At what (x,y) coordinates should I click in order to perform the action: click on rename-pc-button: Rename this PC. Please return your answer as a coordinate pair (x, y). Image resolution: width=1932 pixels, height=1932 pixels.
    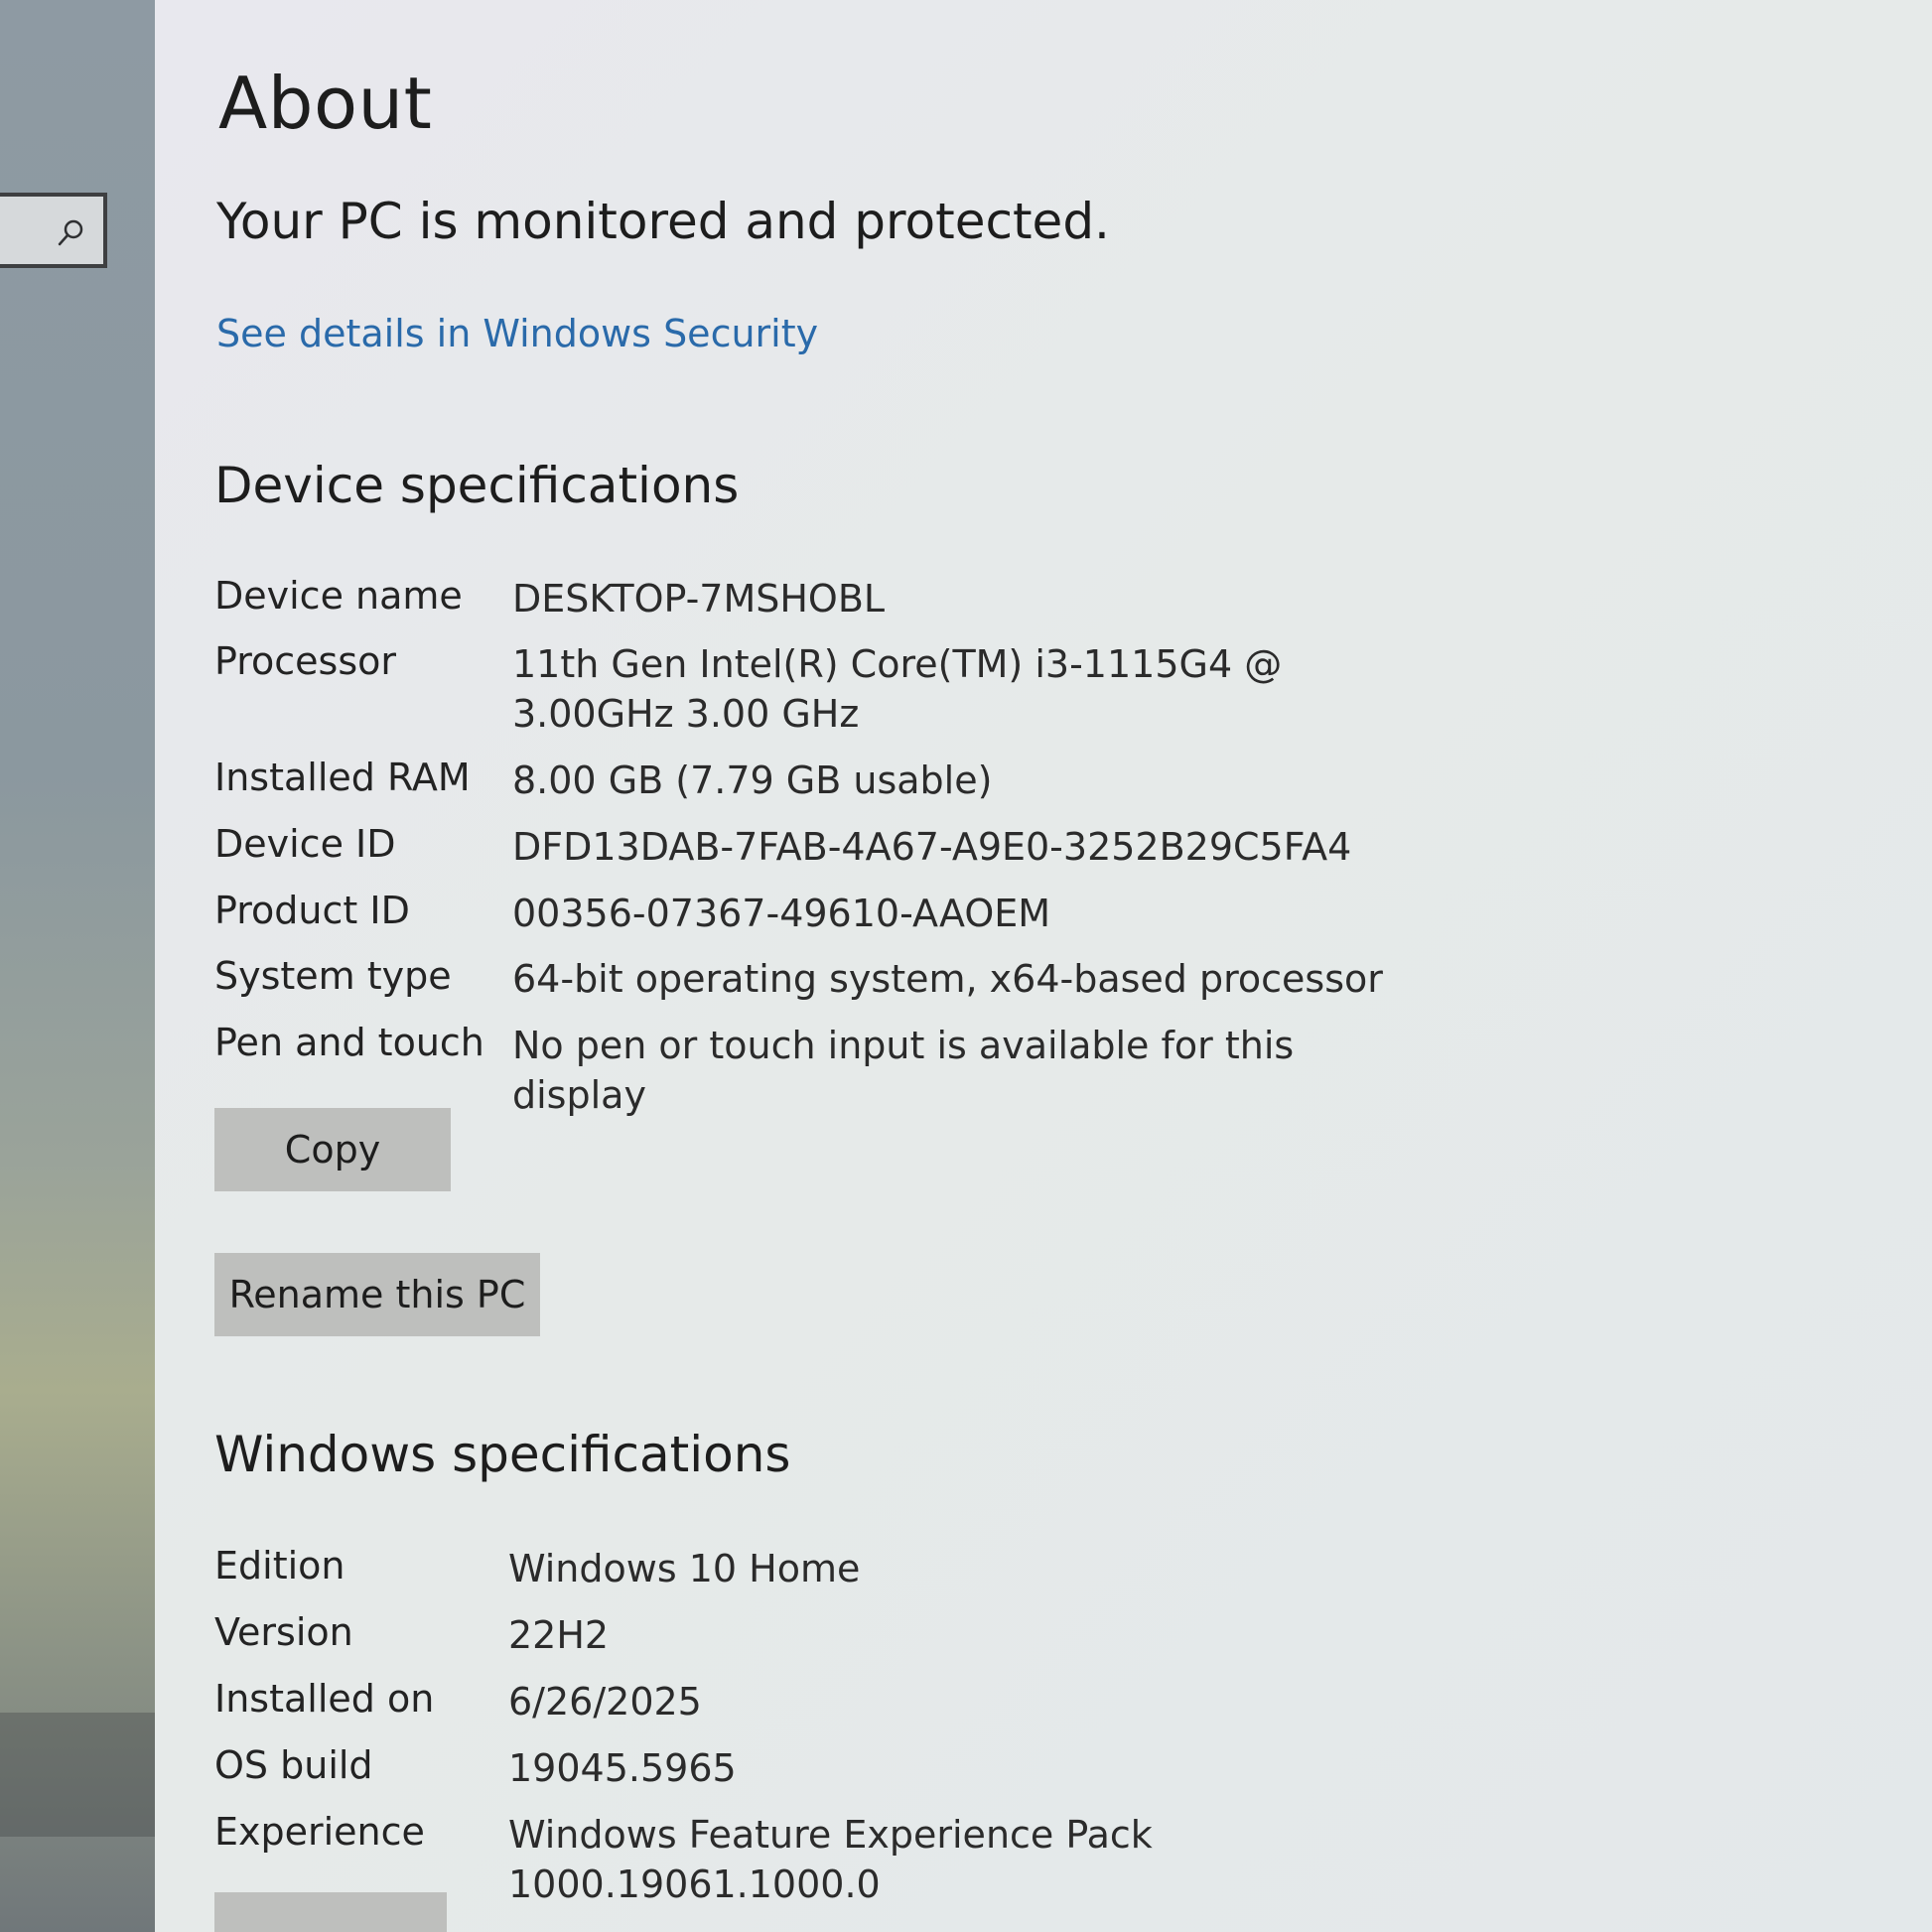
    Looking at the image, I should click on (377, 1294).